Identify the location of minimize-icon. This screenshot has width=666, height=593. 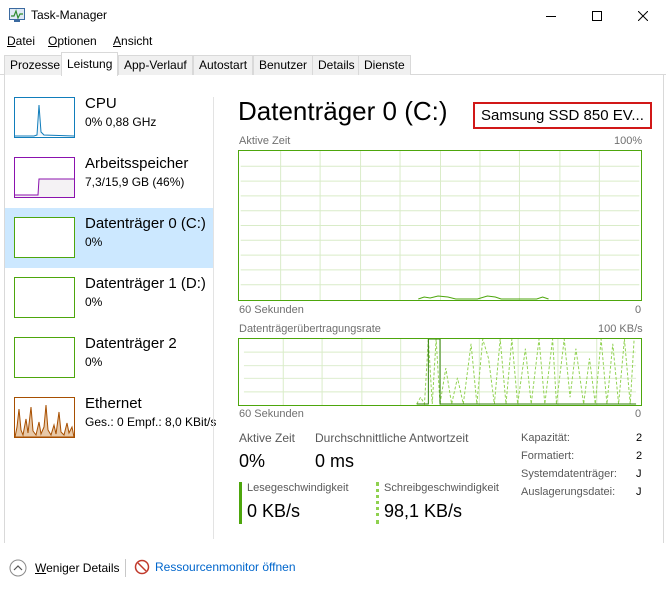
(551, 16).